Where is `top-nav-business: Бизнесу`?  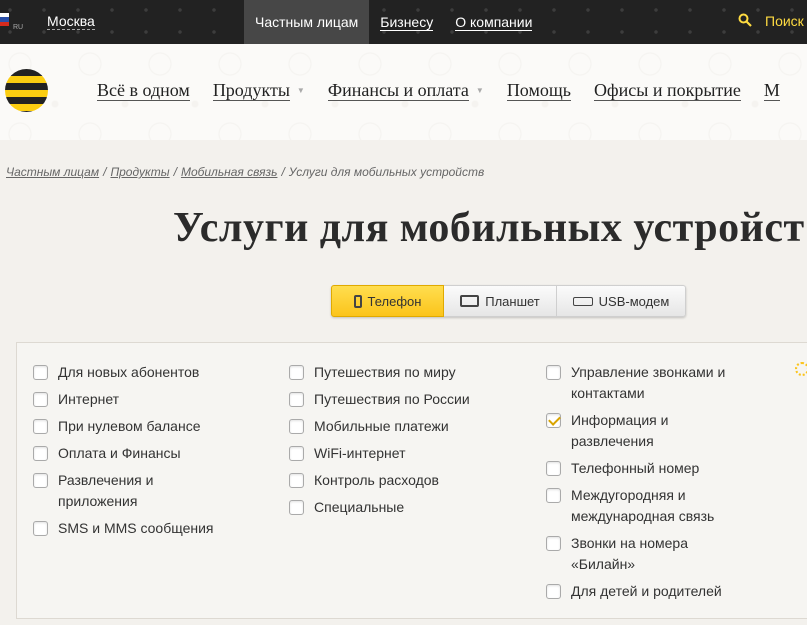
top-nav-business: Бизнесу is located at coordinates (406, 22).